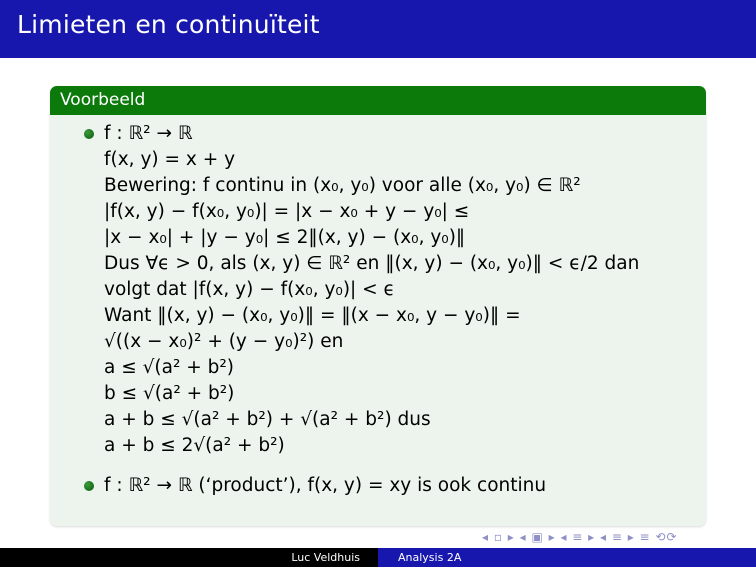  Describe the element at coordinates (148, 133) in the screenshot. I see `math-line: f : ℝ² → ℝ` at that location.